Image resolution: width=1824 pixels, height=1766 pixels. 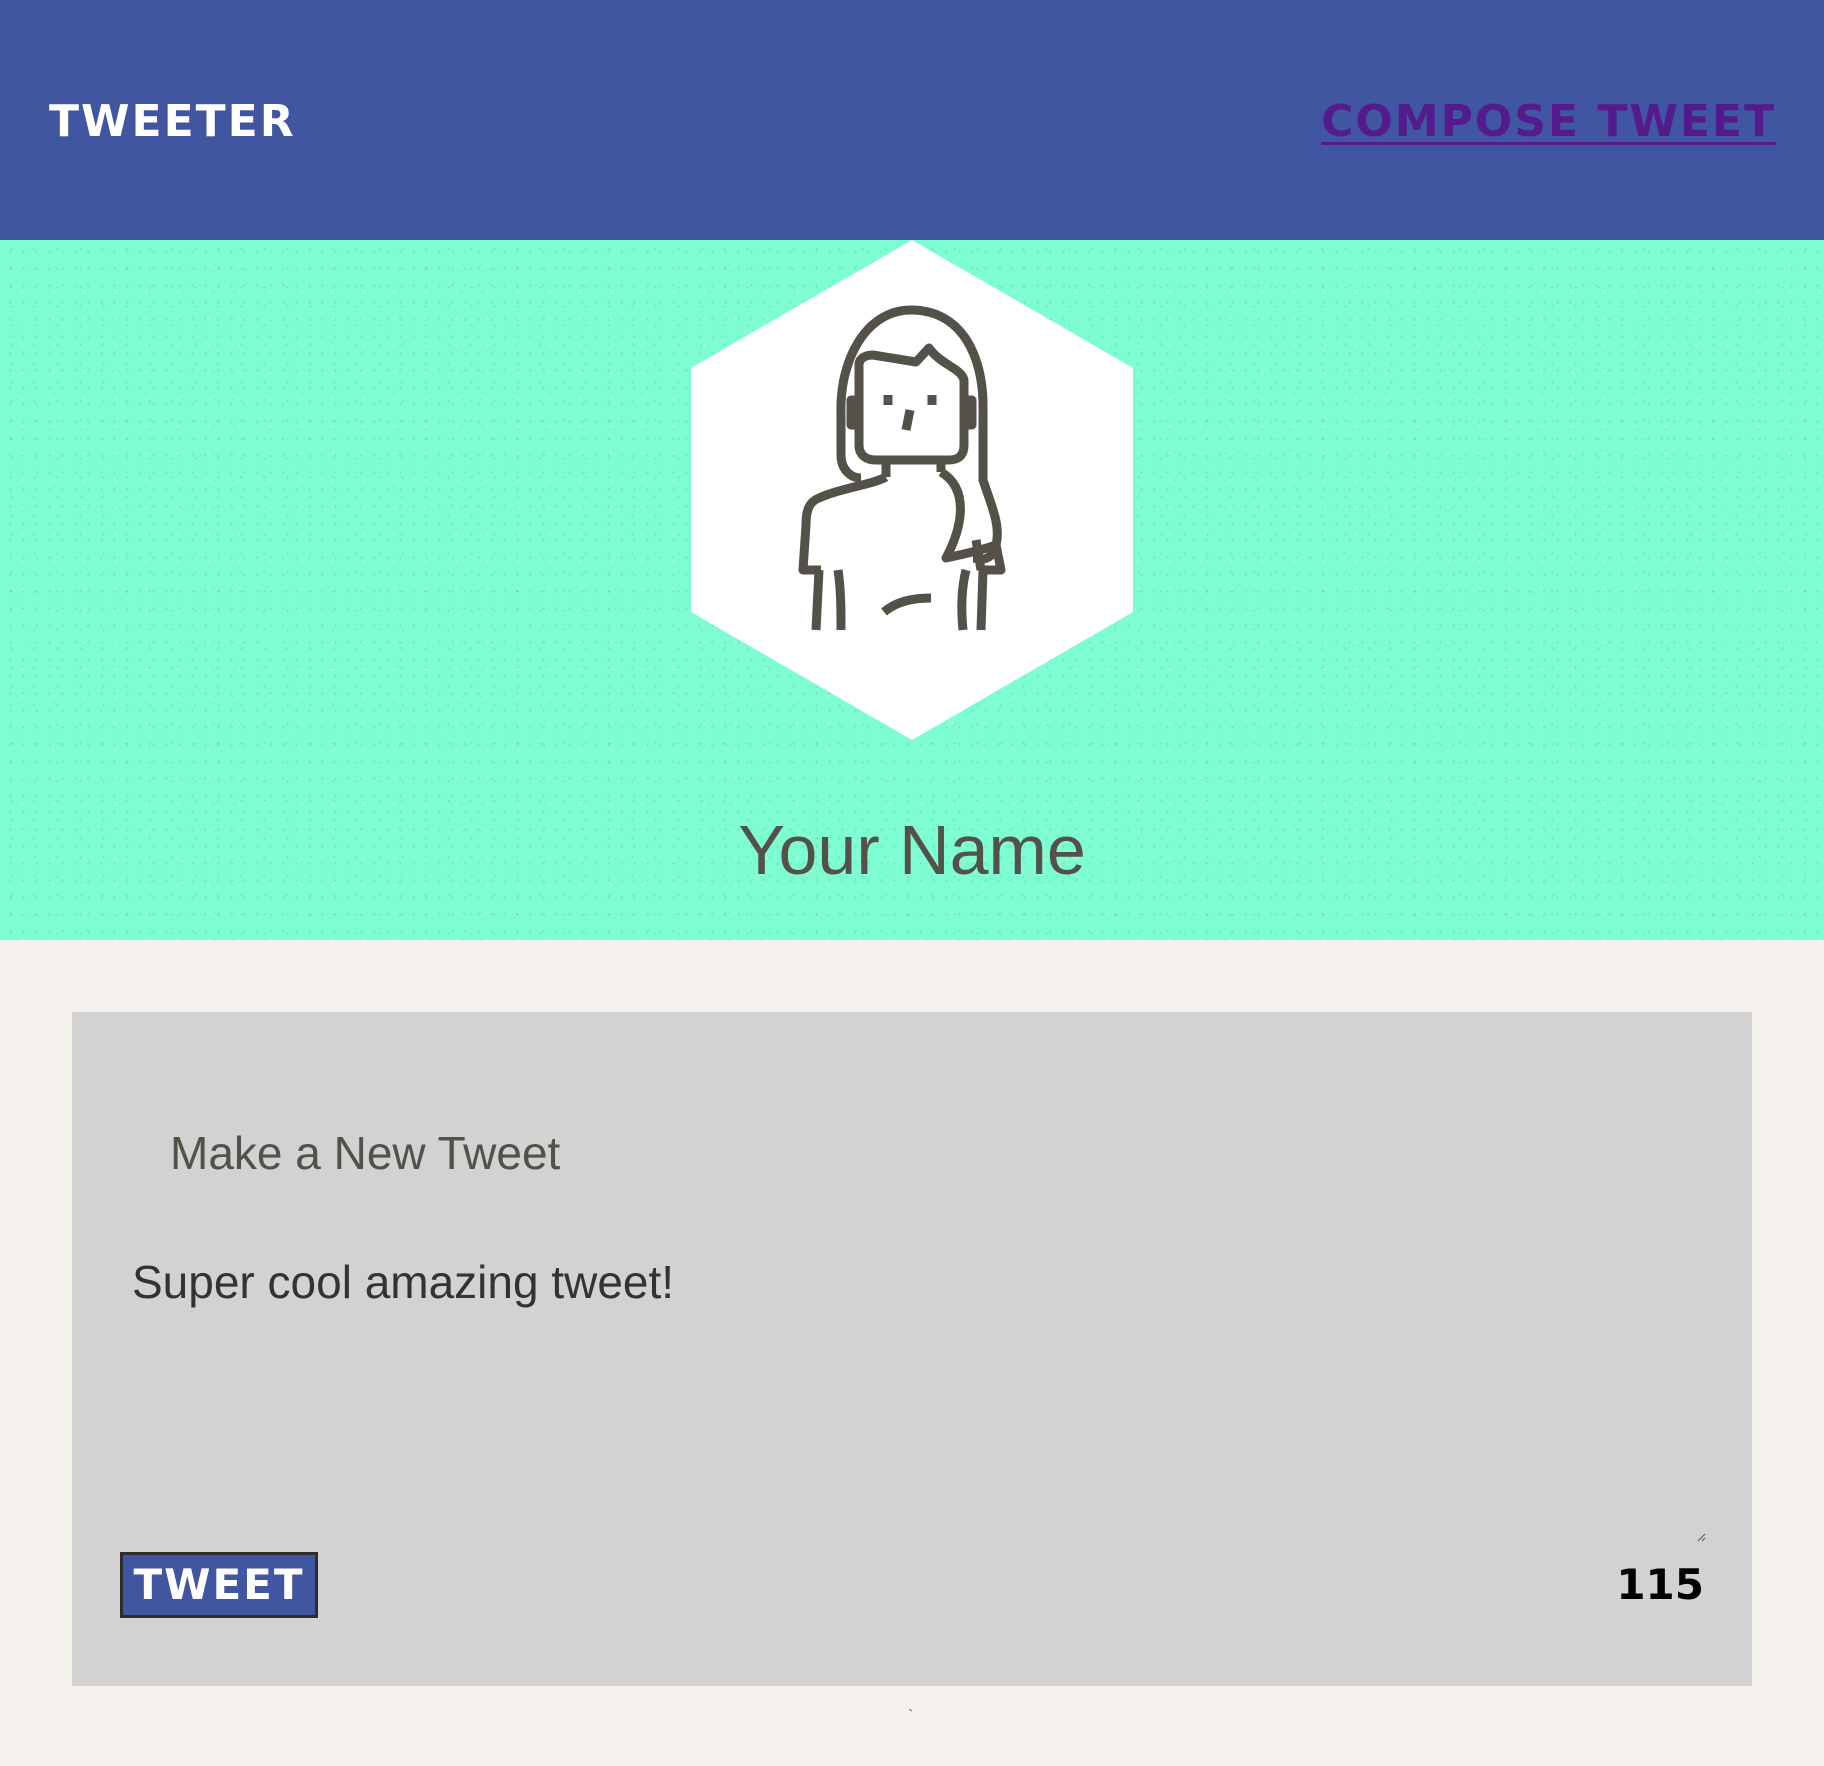 I want to click on profile-name: Your Name, so click(x=912, y=850).